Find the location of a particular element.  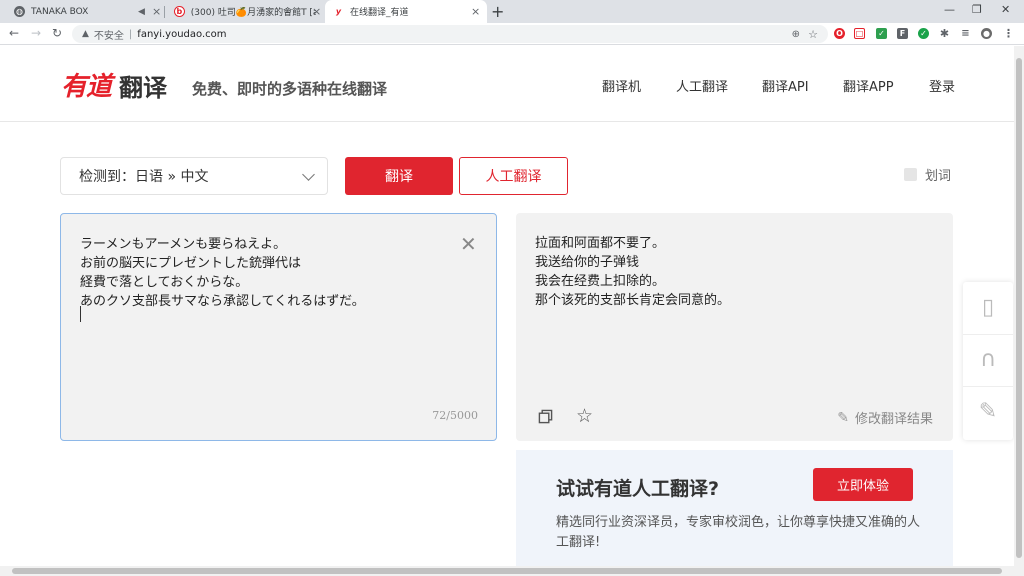

zoom-icon: ⊕ is located at coordinates (796, 34).